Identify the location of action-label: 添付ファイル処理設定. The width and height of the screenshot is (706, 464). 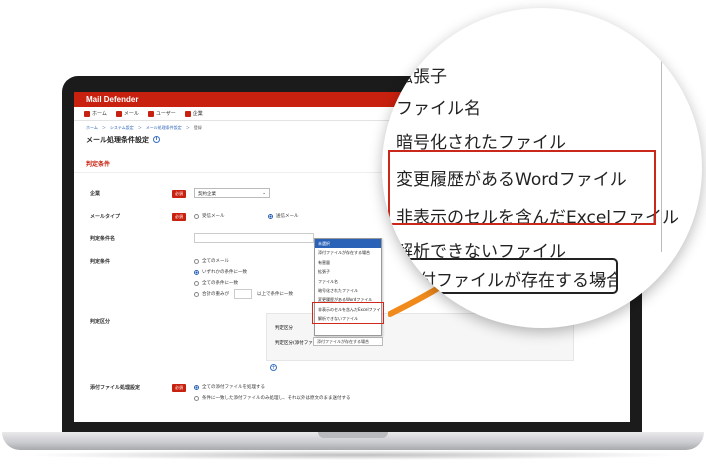
(115, 388).